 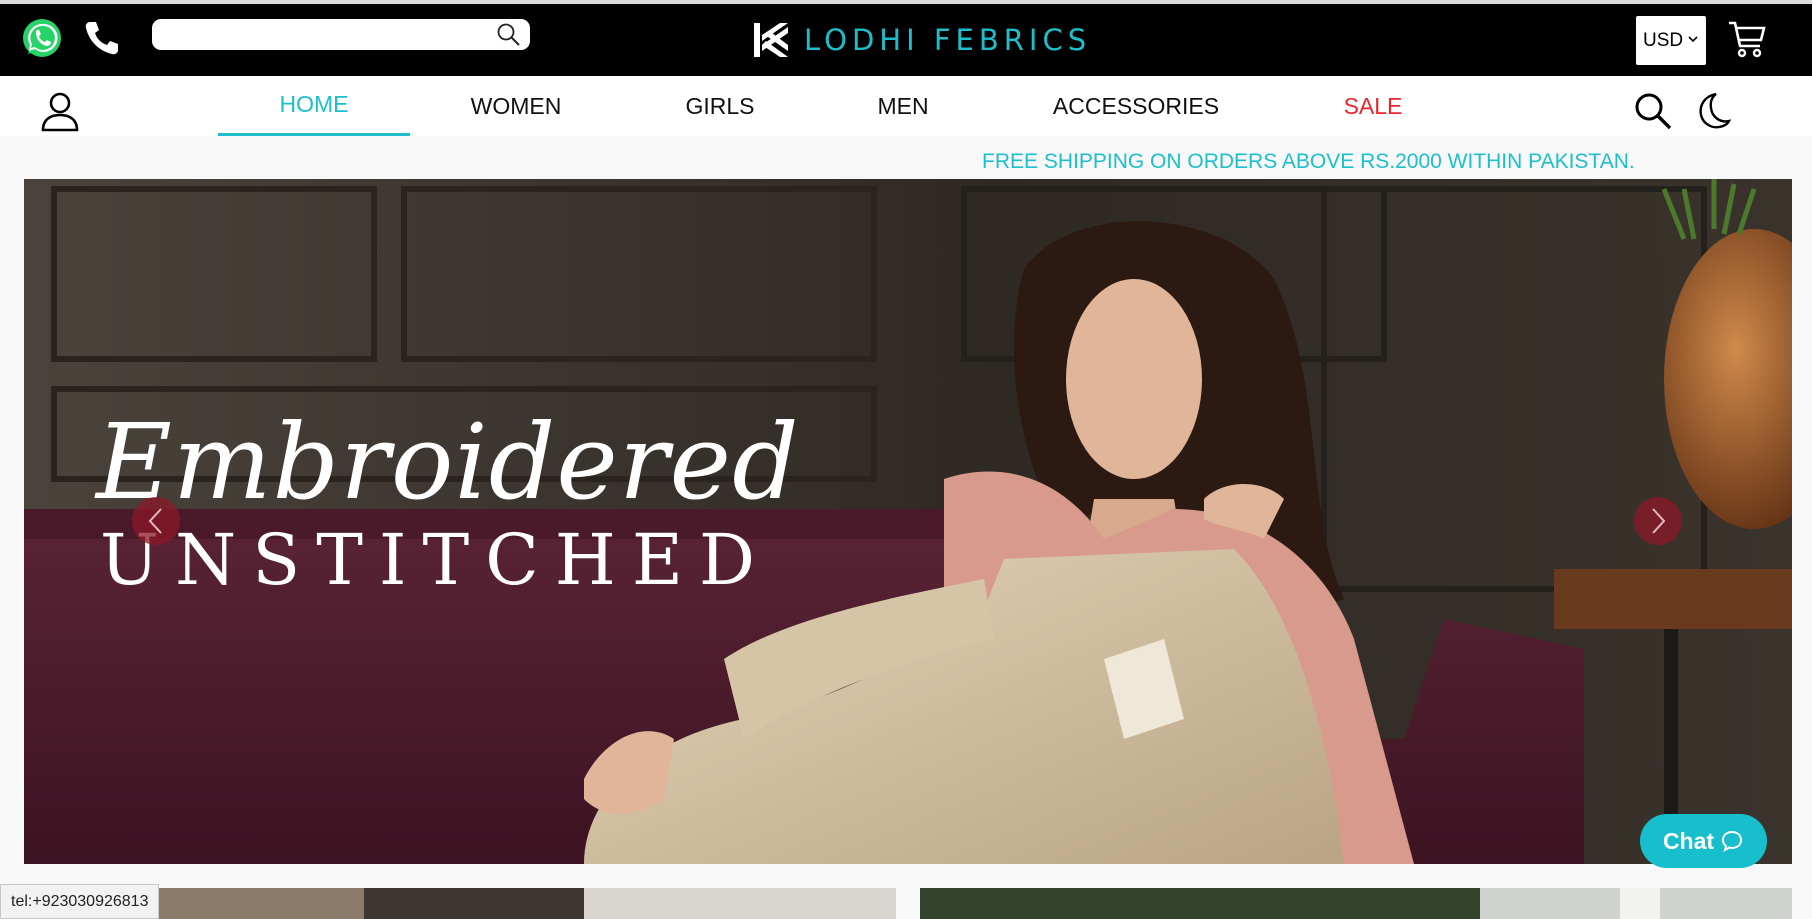 What do you see at coordinates (1373, 106) in the screenshot?
I see `nav-sale: SALE` at bounding box center [1373, 106].